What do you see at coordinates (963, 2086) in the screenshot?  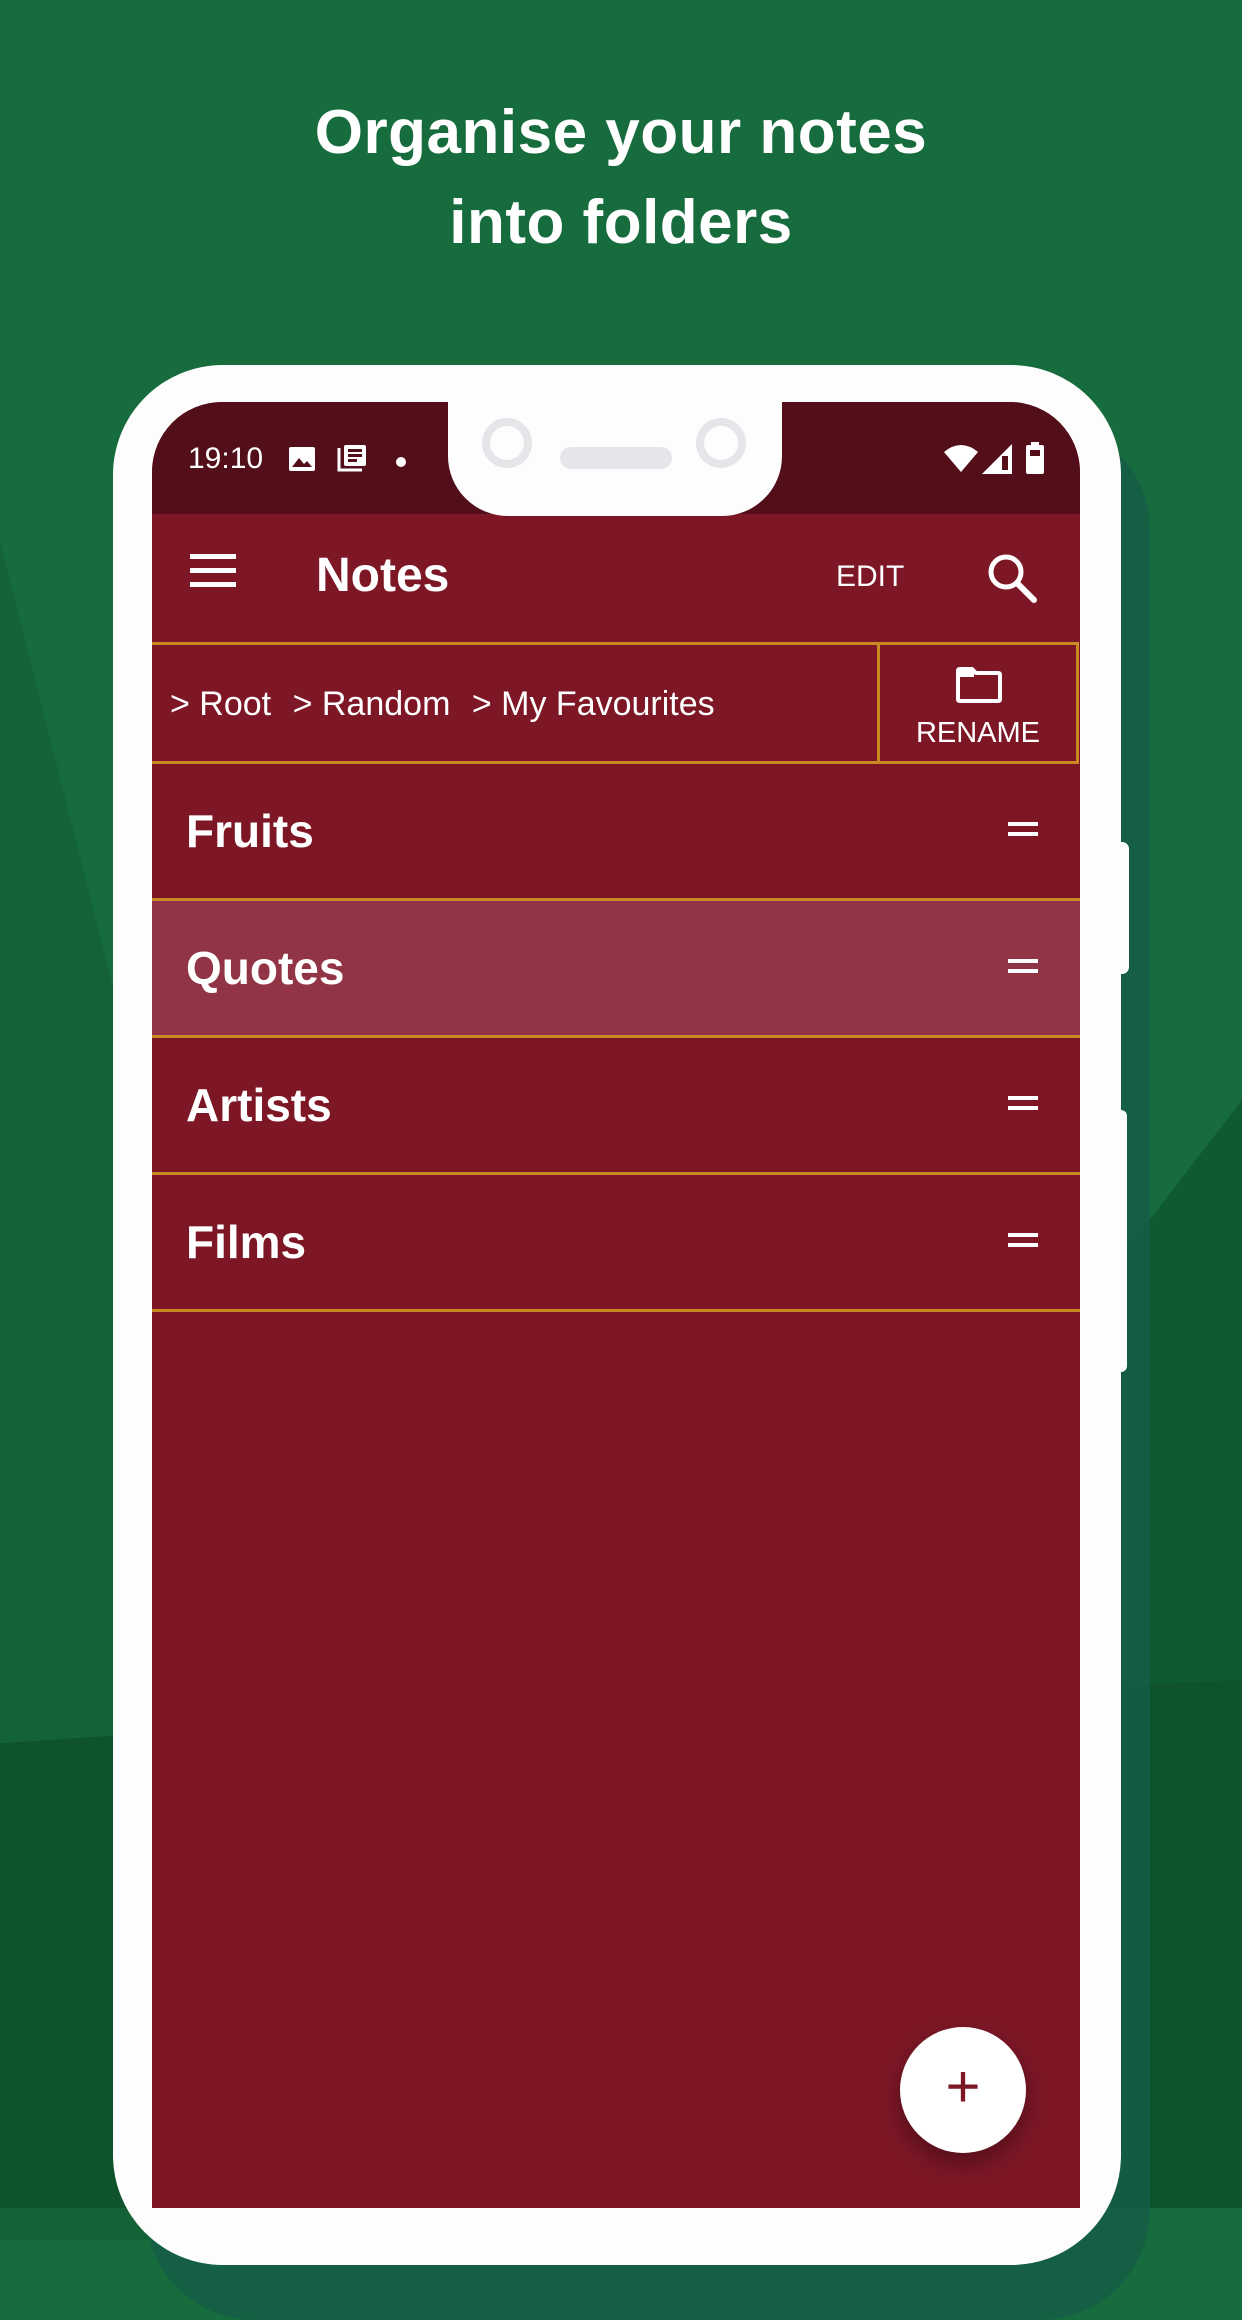 I see `add-icon: +` at bounding box center [963, 2086].